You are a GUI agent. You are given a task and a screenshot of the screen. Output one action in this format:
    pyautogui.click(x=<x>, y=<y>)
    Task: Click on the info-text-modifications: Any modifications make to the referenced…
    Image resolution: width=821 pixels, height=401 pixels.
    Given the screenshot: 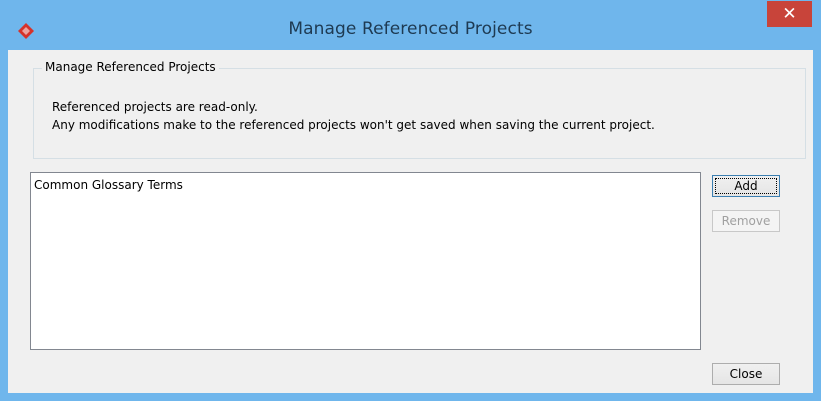 What is the action you would take?
    pyautogui.click(x=353, y=125)
    